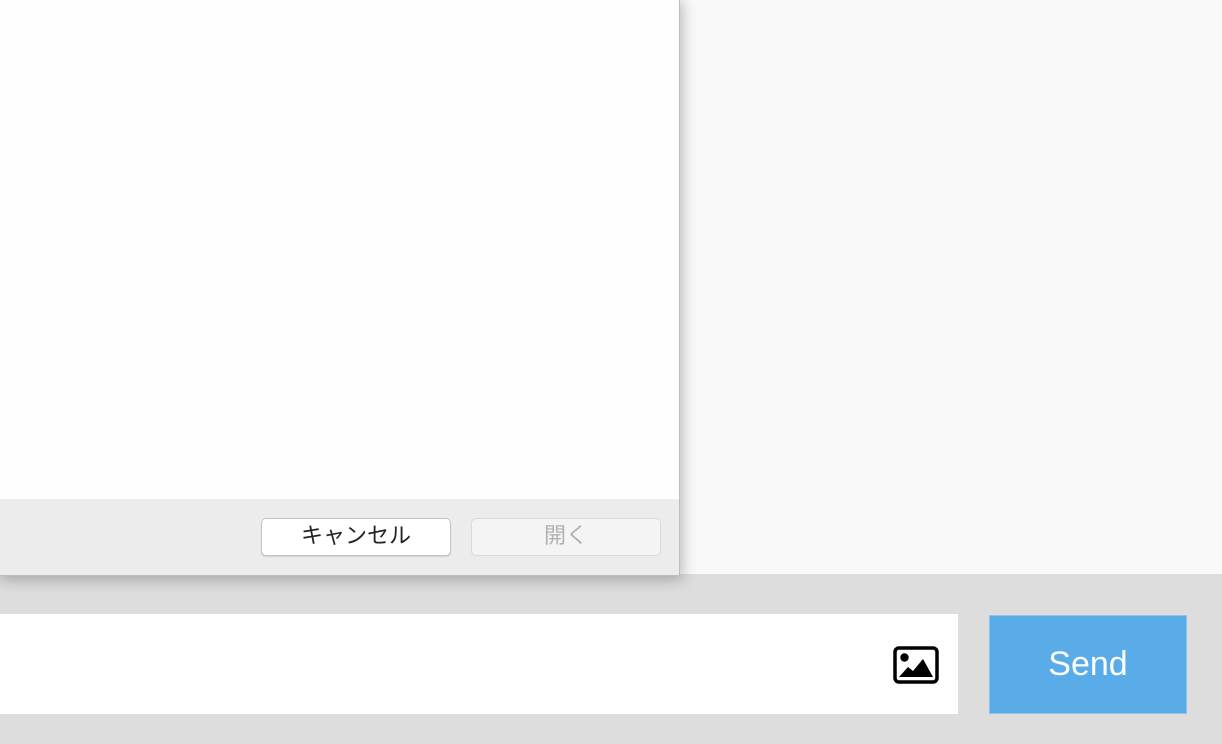  What do you see at coordinates (479, 664) in the screenshot?
I see `message-input` at bounding box center [479, 664].